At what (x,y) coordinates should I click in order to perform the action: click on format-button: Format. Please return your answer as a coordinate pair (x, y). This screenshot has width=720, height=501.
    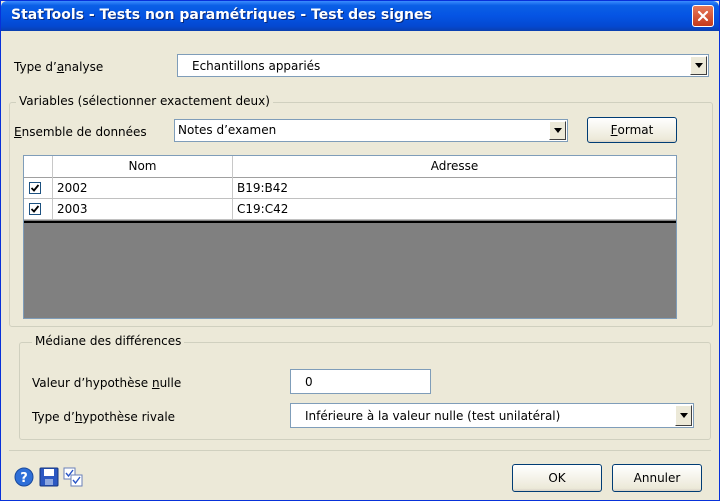
    Looking at the image, I should click on (632, 130).